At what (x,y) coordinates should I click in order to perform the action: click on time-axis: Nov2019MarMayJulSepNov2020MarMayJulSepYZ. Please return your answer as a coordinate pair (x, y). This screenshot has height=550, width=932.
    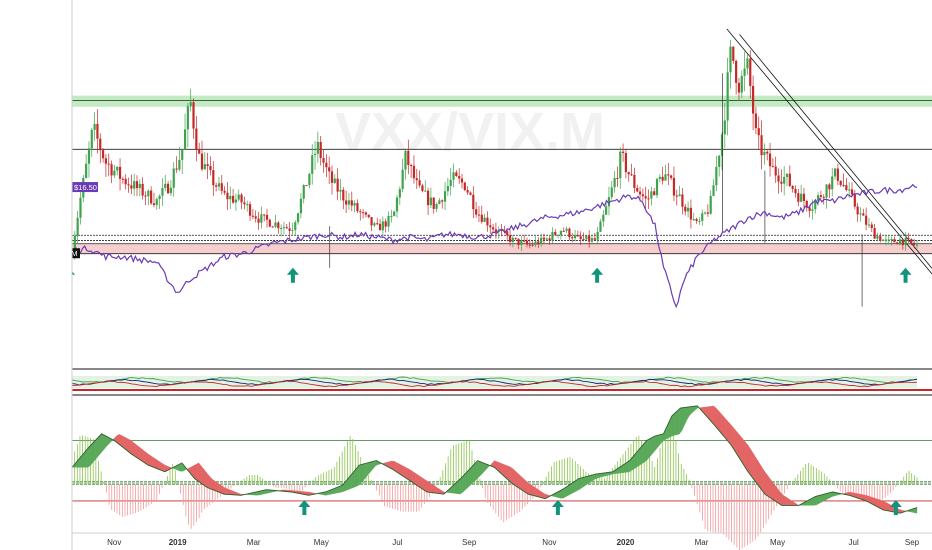
    Looking at the image, I should click on (466, 539).